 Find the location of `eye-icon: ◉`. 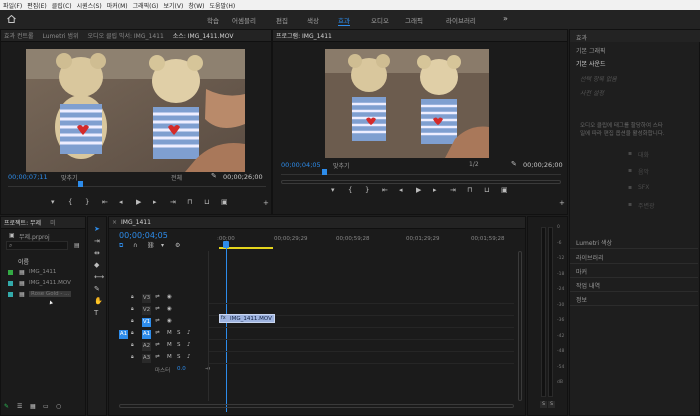

eye-icon: ◉ is located at coordinates (169, 297).